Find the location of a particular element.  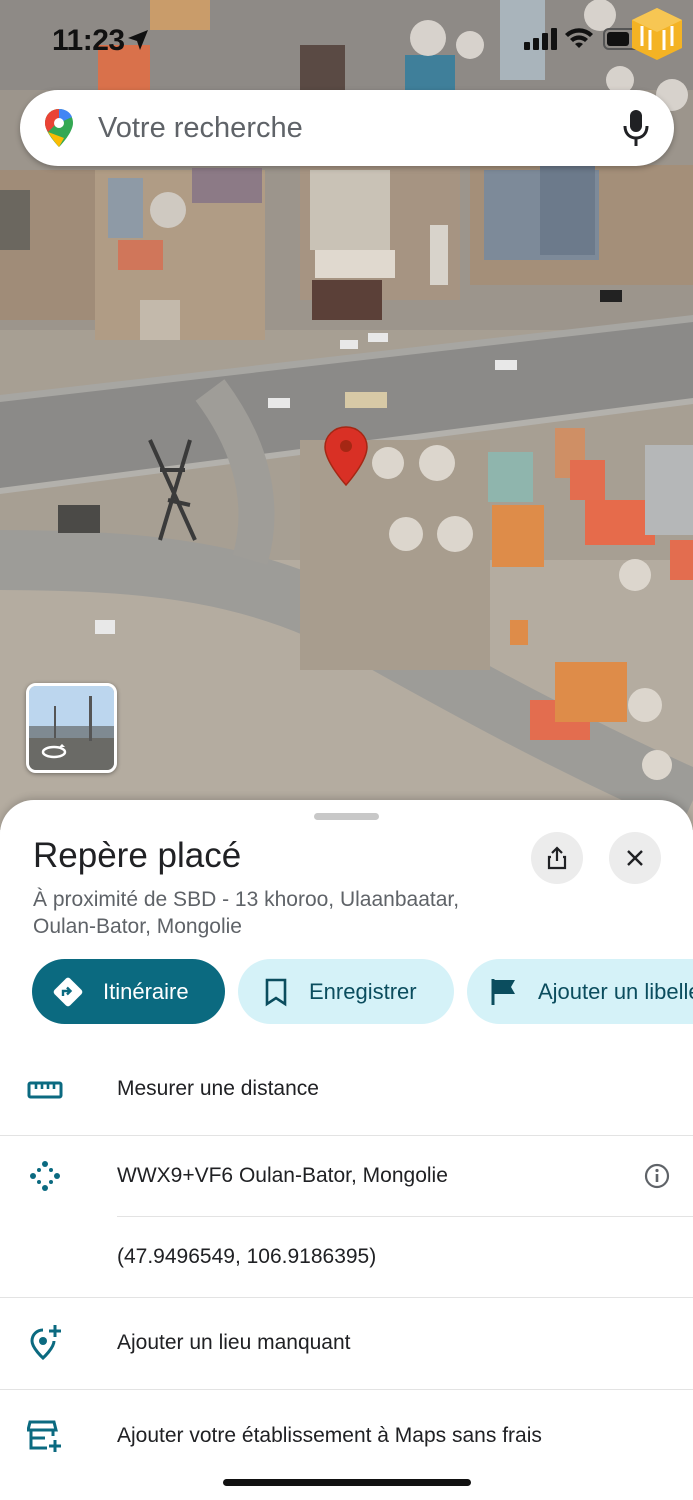

coordinates-text: (47.9496549, 106.9186395) is located at coordinates (247, 1256).